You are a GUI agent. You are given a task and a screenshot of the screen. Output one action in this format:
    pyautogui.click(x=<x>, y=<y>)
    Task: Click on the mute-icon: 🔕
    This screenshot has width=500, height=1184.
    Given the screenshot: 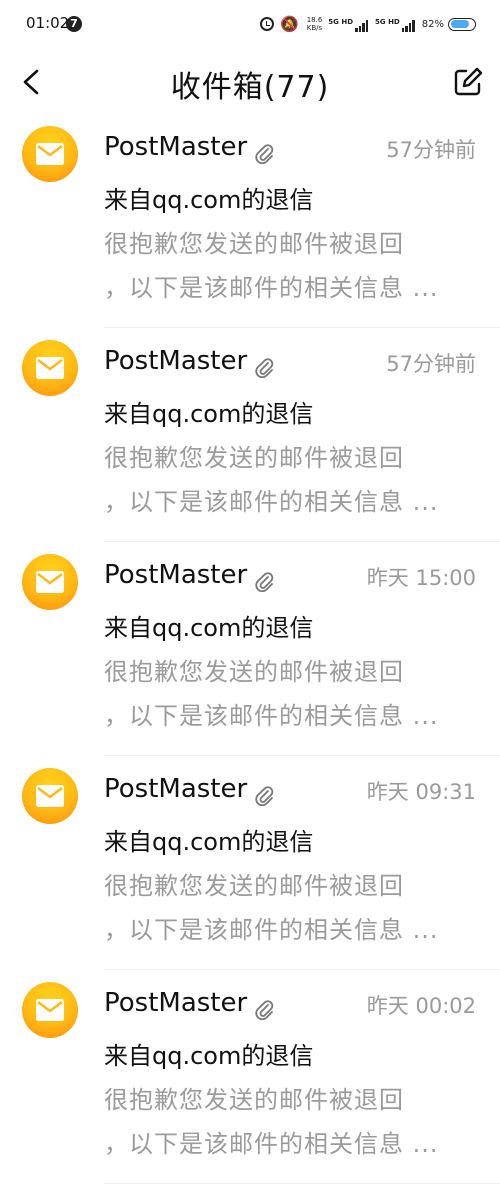 What is the action you would take?
    pyautogui.click(x=289, y=24)
    